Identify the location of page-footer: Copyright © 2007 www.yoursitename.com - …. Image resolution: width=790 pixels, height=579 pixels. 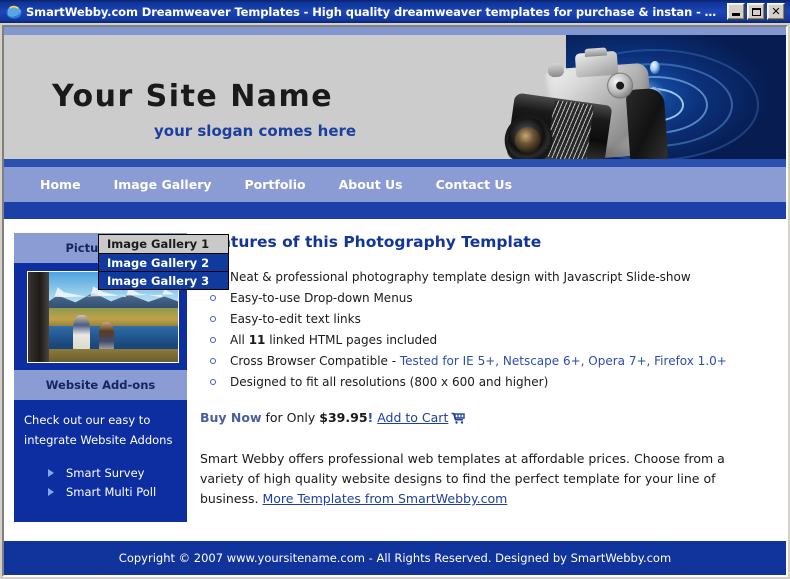
(395, 558).